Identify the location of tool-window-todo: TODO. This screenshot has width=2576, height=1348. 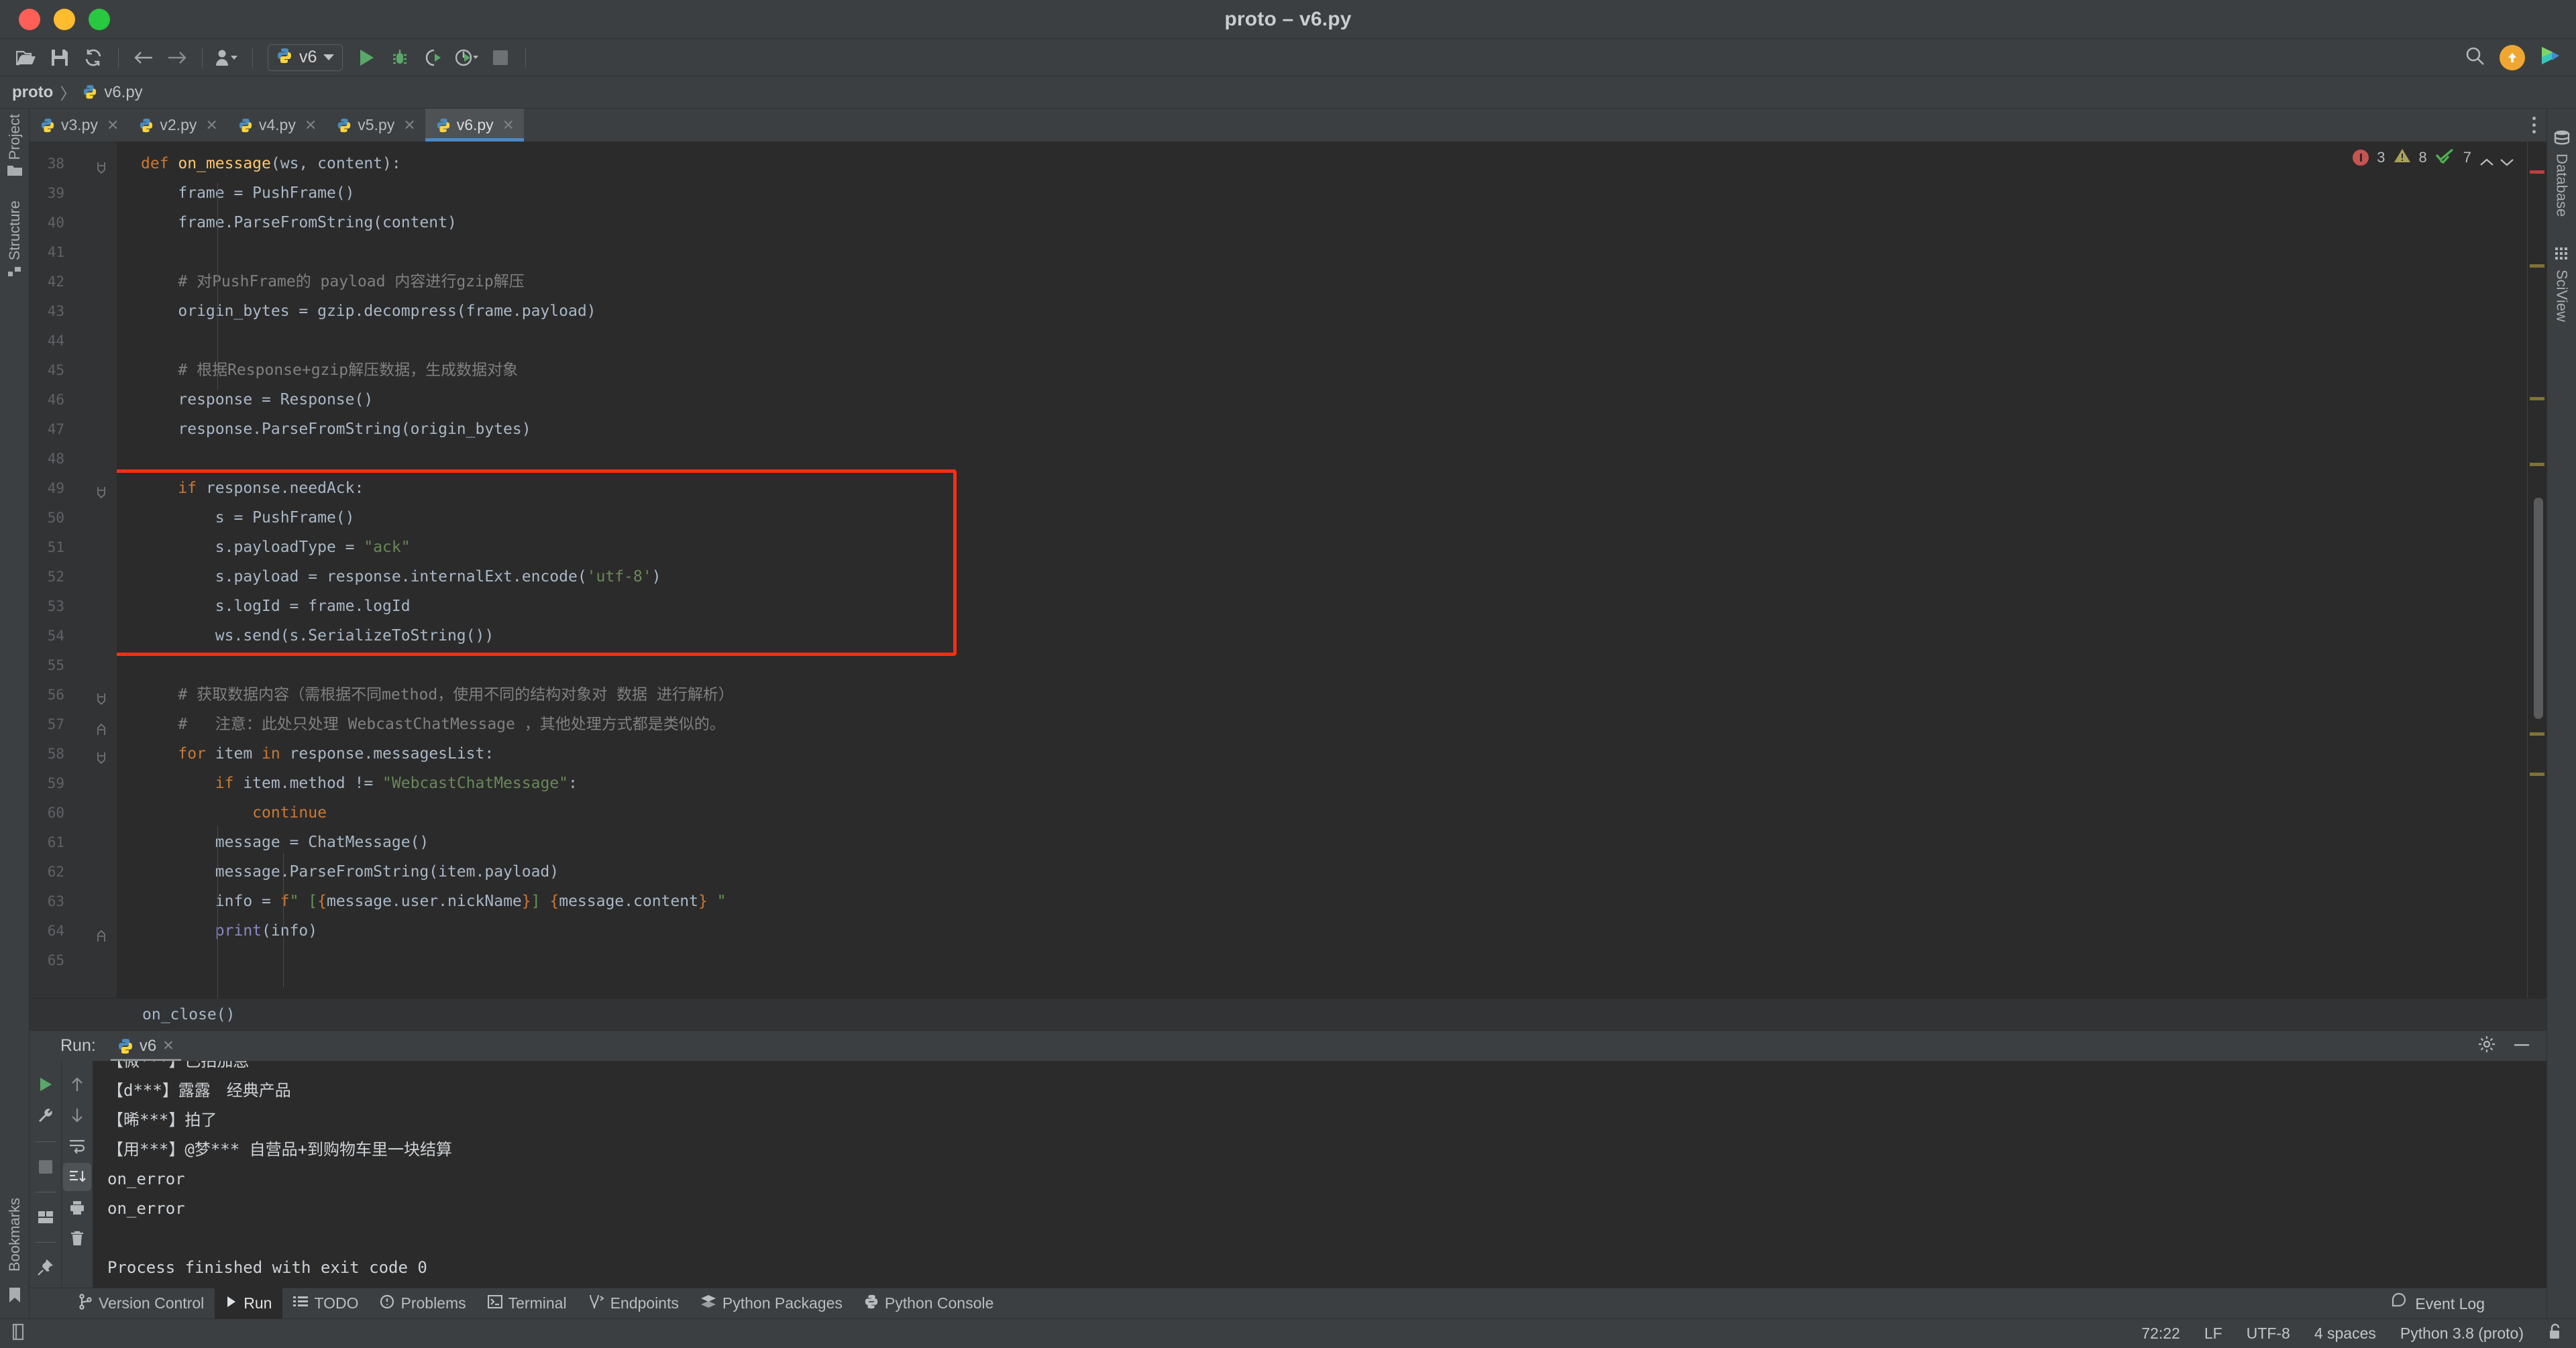
(325, 1303).